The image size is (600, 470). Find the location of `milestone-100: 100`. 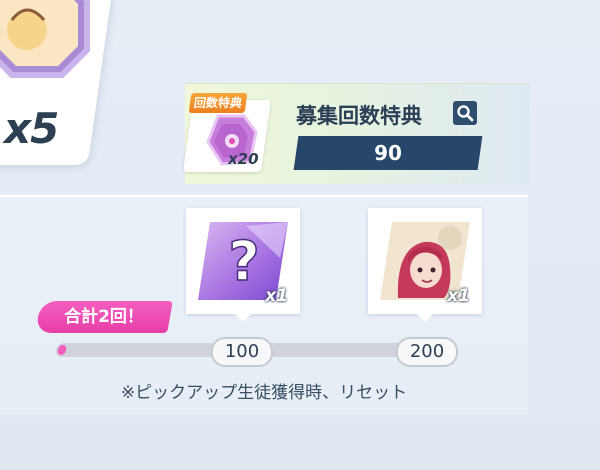

milestone-100: 100 is located at coordinates (242, 352).